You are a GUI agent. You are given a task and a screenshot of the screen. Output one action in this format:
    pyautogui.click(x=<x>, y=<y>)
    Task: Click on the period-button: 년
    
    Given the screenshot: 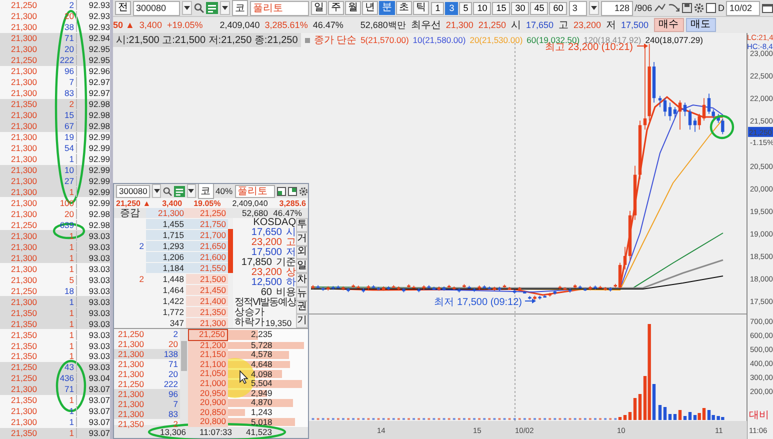 What is the action you would take?
    pyautogui.click(x=370, y=8)
    